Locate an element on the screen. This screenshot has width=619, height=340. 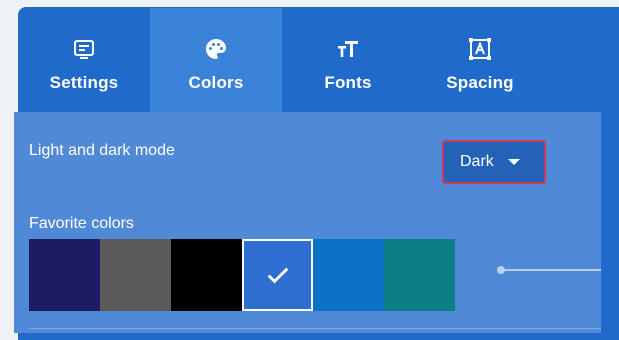
spacing-icon is located at coordinates (480, 49).